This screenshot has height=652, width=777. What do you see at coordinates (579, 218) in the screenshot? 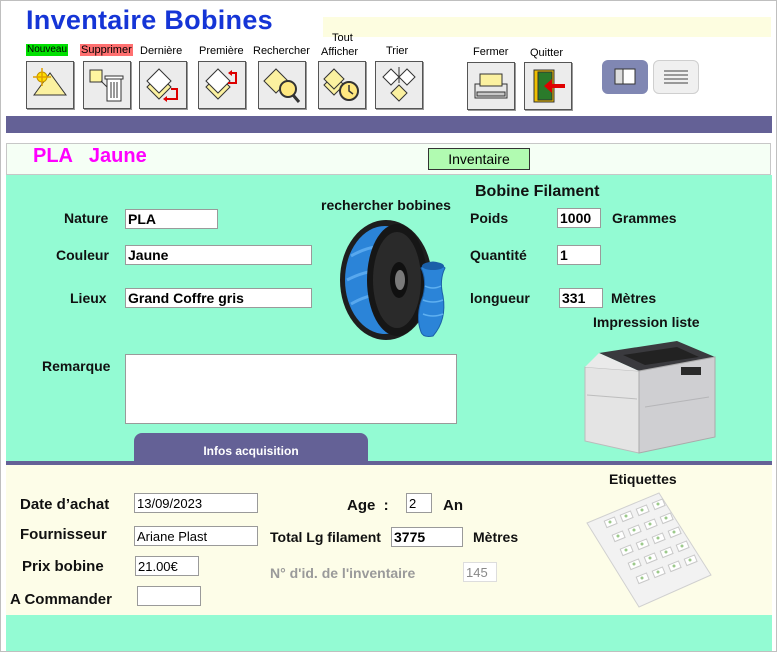
I see `poids-field: 1000` at bounding box center [579, 218].